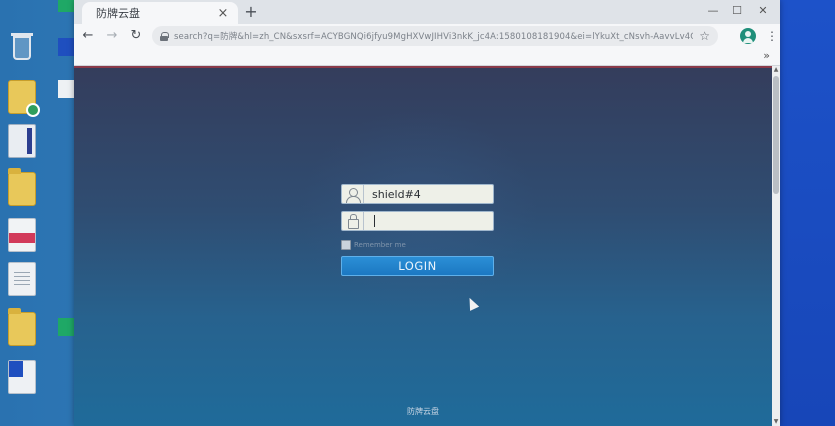 The image size is (835, 426). I want to click on title-bar: 防牌云盘 × + — ☐ ✕, so click(427, 12).